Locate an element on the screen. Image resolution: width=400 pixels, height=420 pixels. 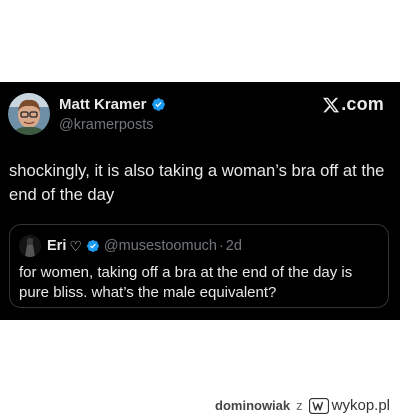
wykop-site-name: wykop.pl is located at coordinates (361, 405).